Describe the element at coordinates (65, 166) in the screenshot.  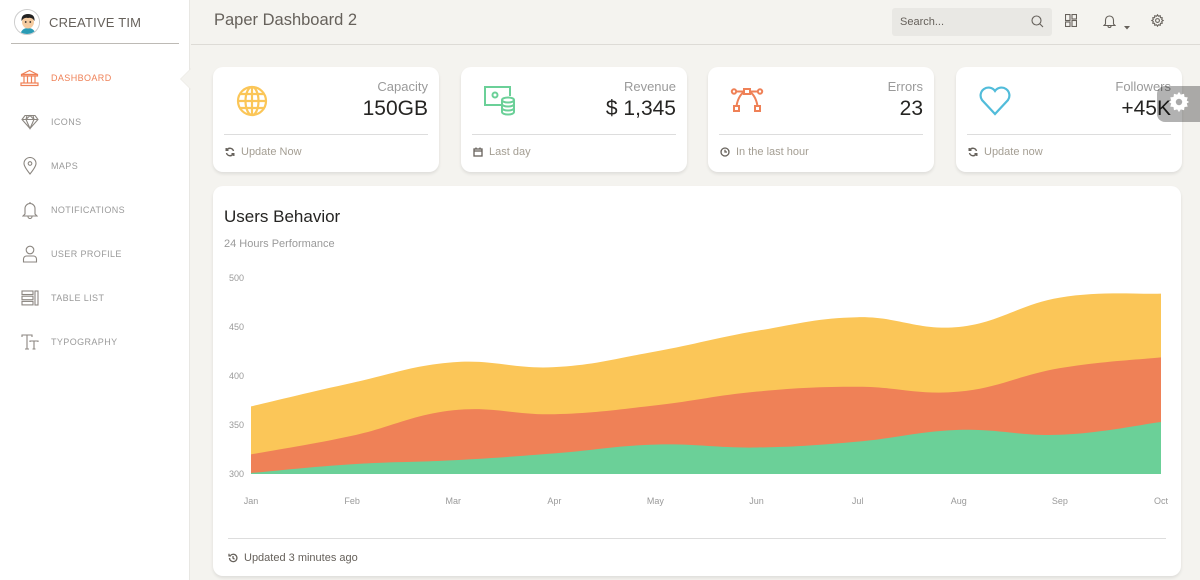
I see `sidebar-item-label: MAPS` at that location.